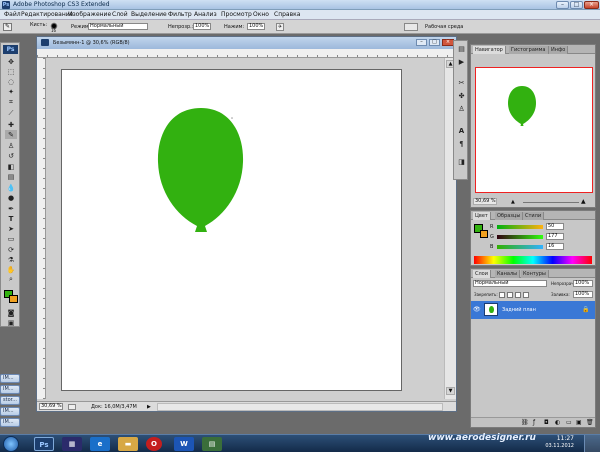 The height and width of the screenshot is (452, 600). What do you see at coordinates (11, 444) in the screenshot?
I see `start-button-icon` at bounding box center [11, 444].